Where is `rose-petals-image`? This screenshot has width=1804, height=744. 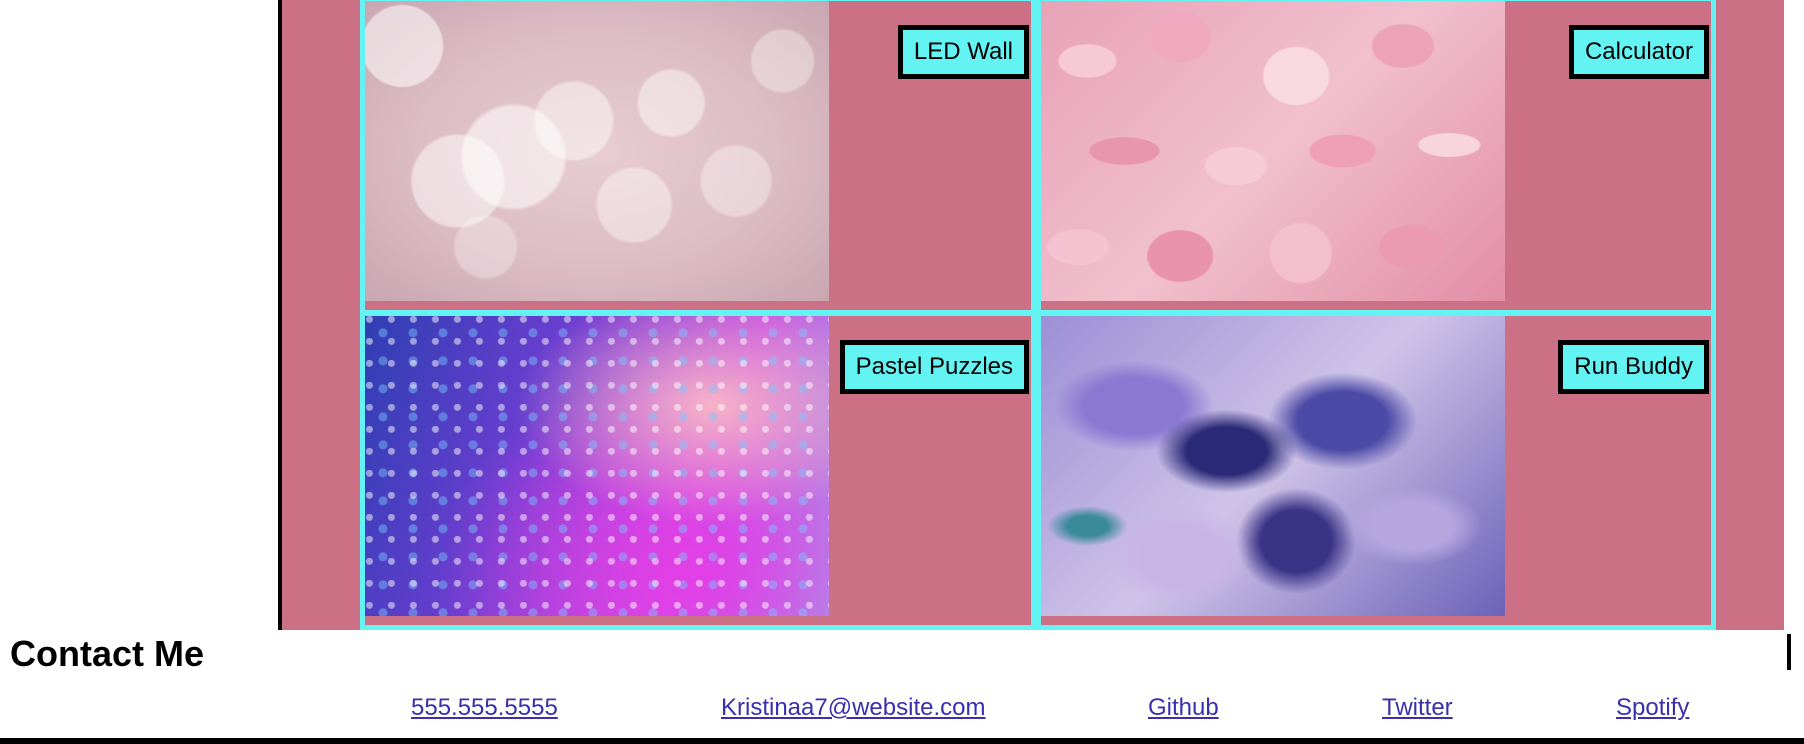
rose-petals-image is located at coordinates (1273, 151).